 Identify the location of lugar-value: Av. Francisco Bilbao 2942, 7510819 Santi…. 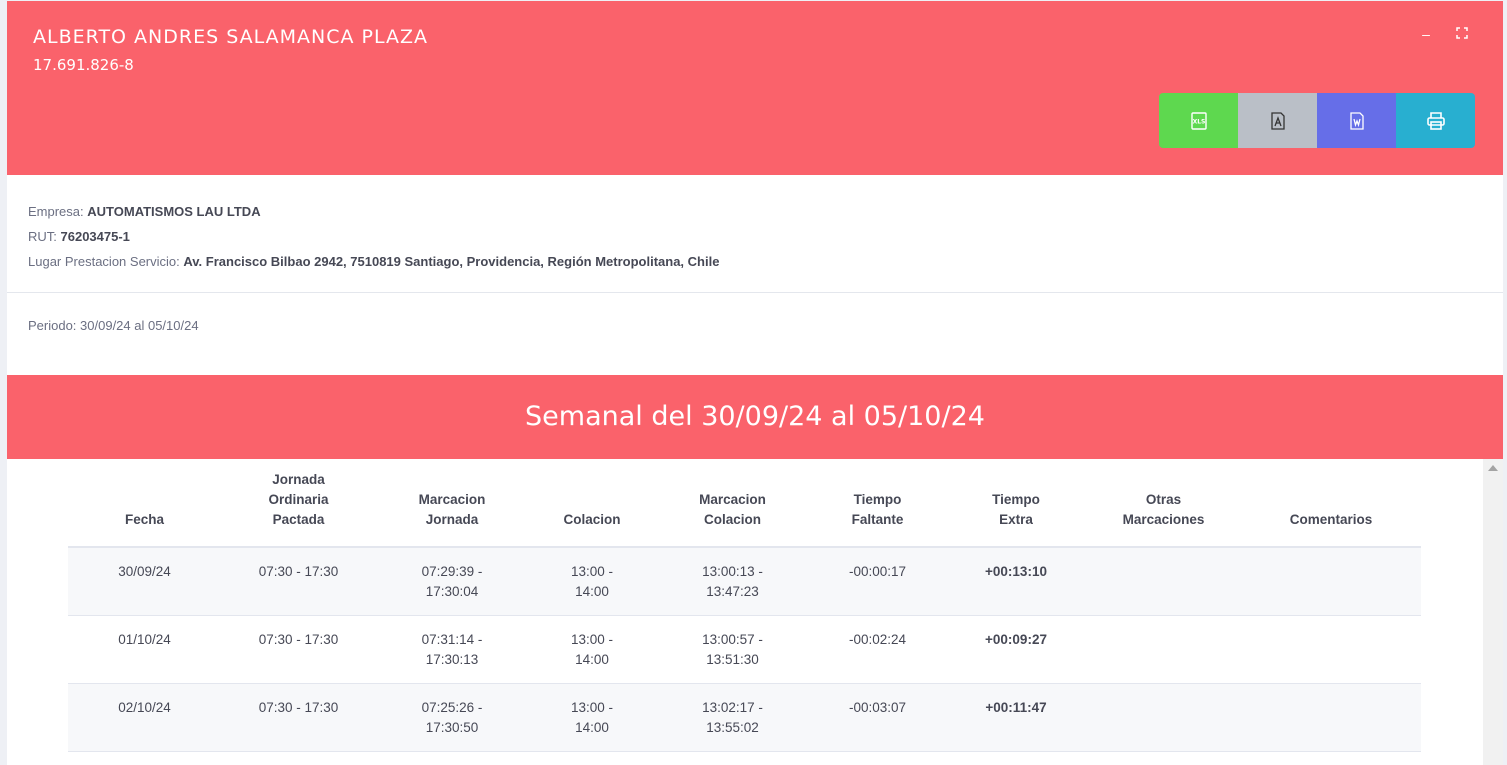
(451, 261).